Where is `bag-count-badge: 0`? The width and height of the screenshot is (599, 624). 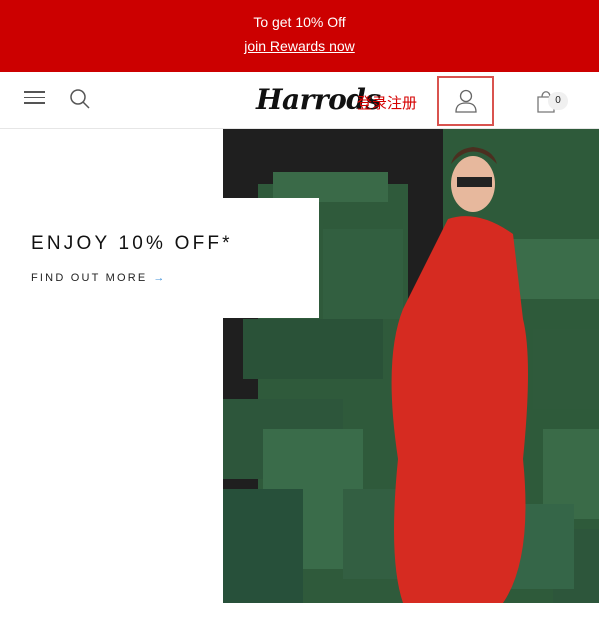 bag-count-badge: 0 is located at coordinates (558, 101).